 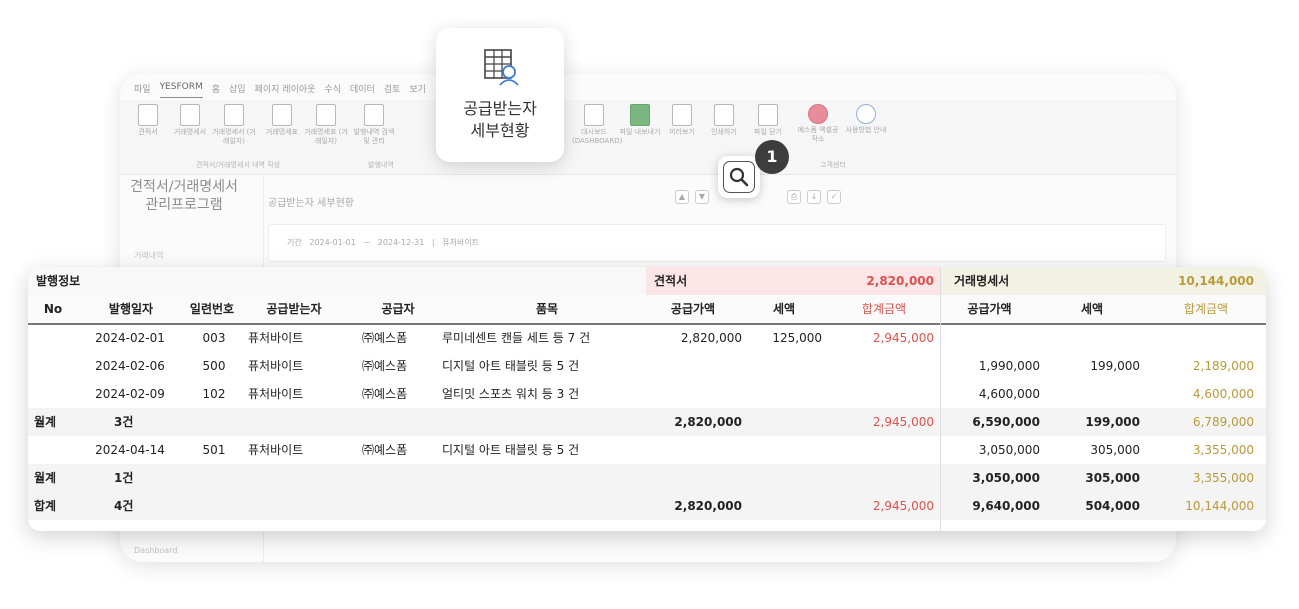 What do you see at coordinates (214, 422) in the screenshot?
I see `cell-serial` at bounding box center [214, 422].